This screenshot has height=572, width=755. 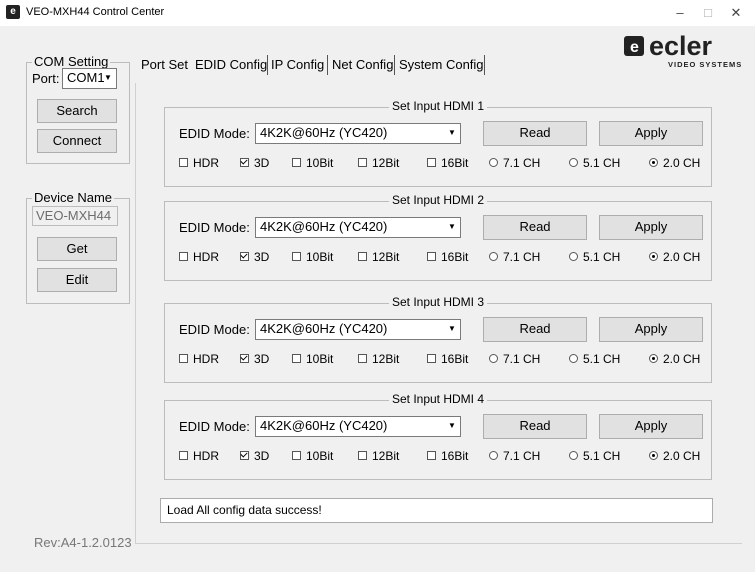 What do you see at coordinates (447, 257) in the screenshot?
I see `checkbox-16bit-2: 16Bit` at bounding box center [447, 257].